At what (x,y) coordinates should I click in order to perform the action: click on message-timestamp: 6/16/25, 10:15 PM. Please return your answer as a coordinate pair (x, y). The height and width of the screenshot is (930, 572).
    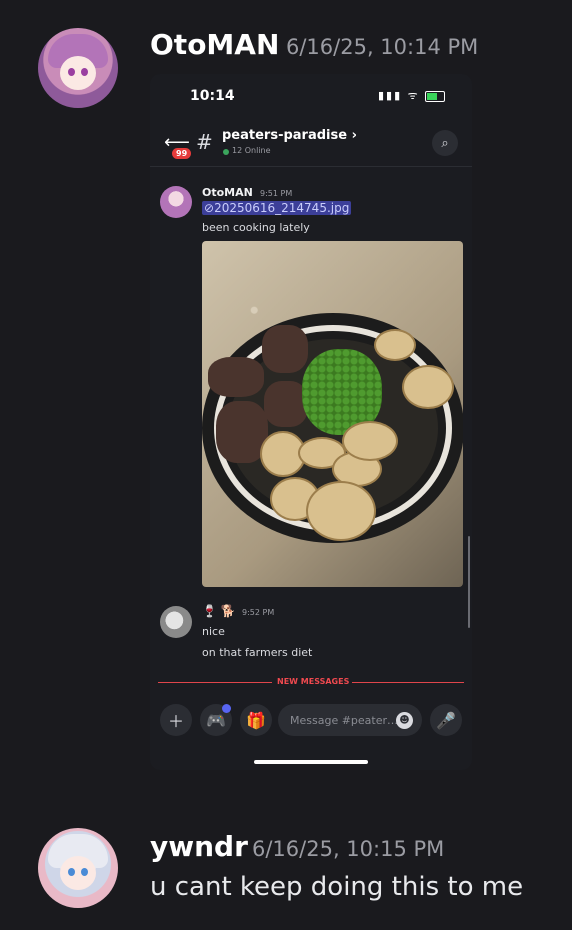
    Looking at the image, I should click on (348, 849).